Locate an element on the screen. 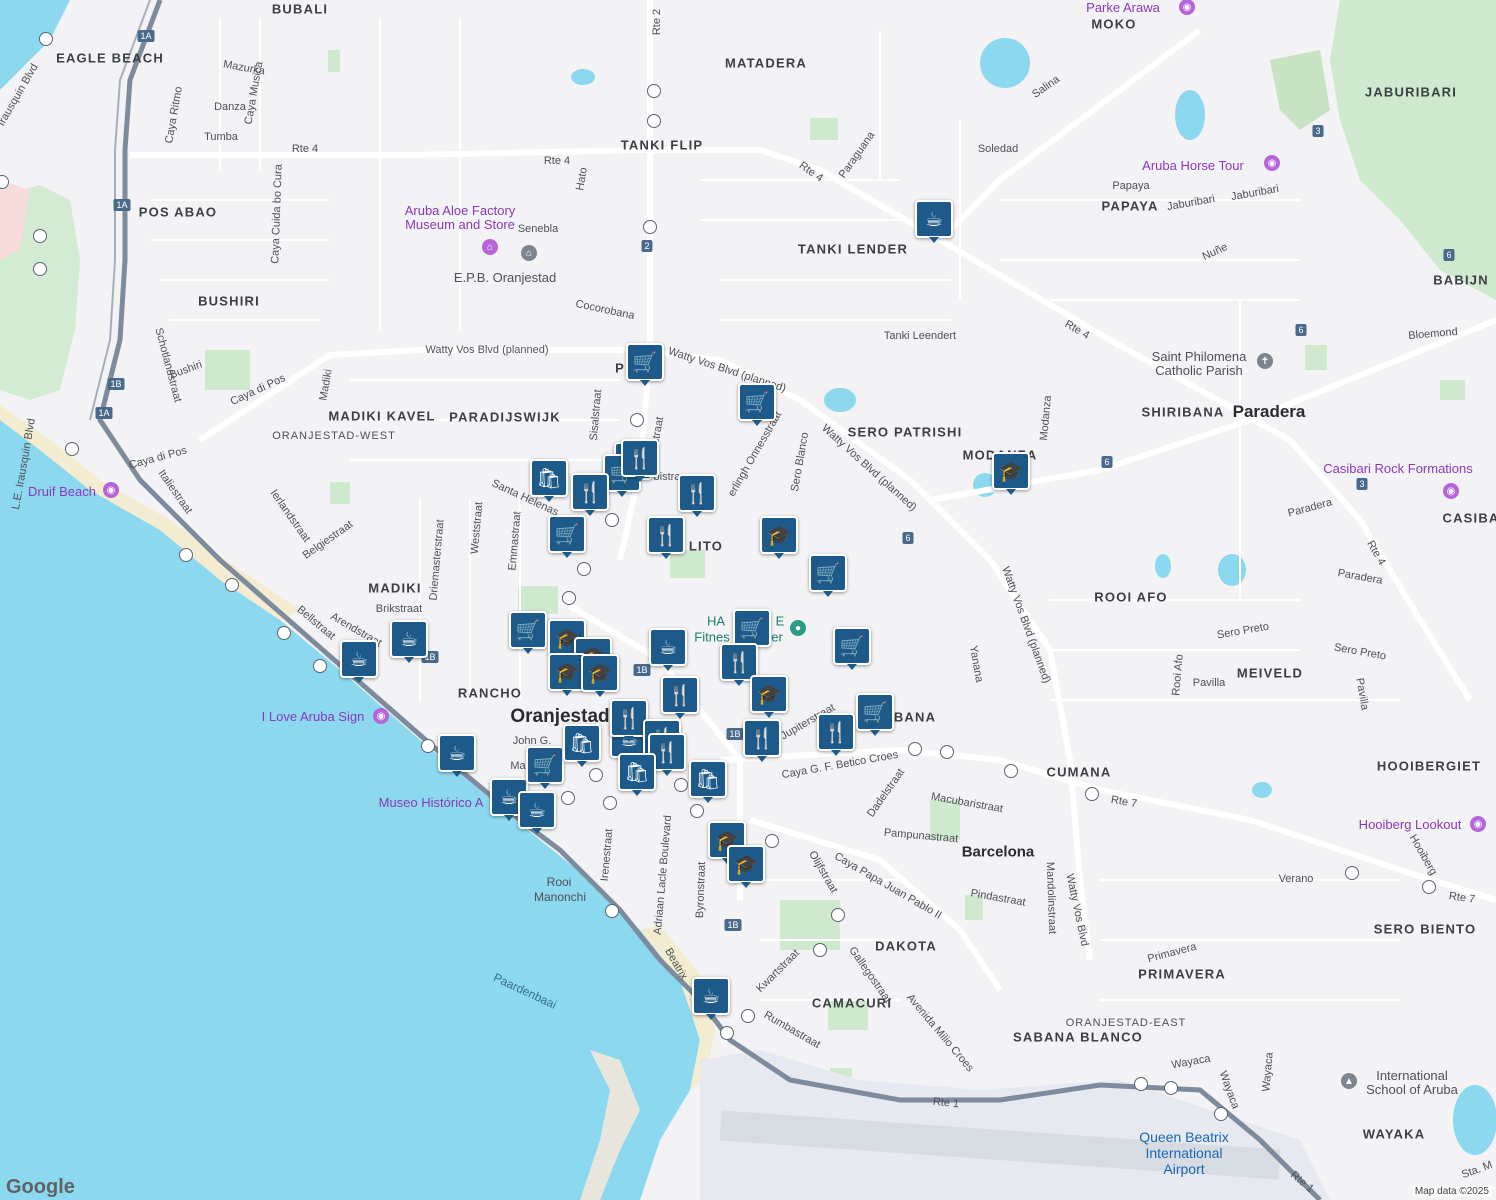 The height and width of the screenshot is (1200, 1496). poi-int-school-line1: International is located at coordinates (1412, 1076).